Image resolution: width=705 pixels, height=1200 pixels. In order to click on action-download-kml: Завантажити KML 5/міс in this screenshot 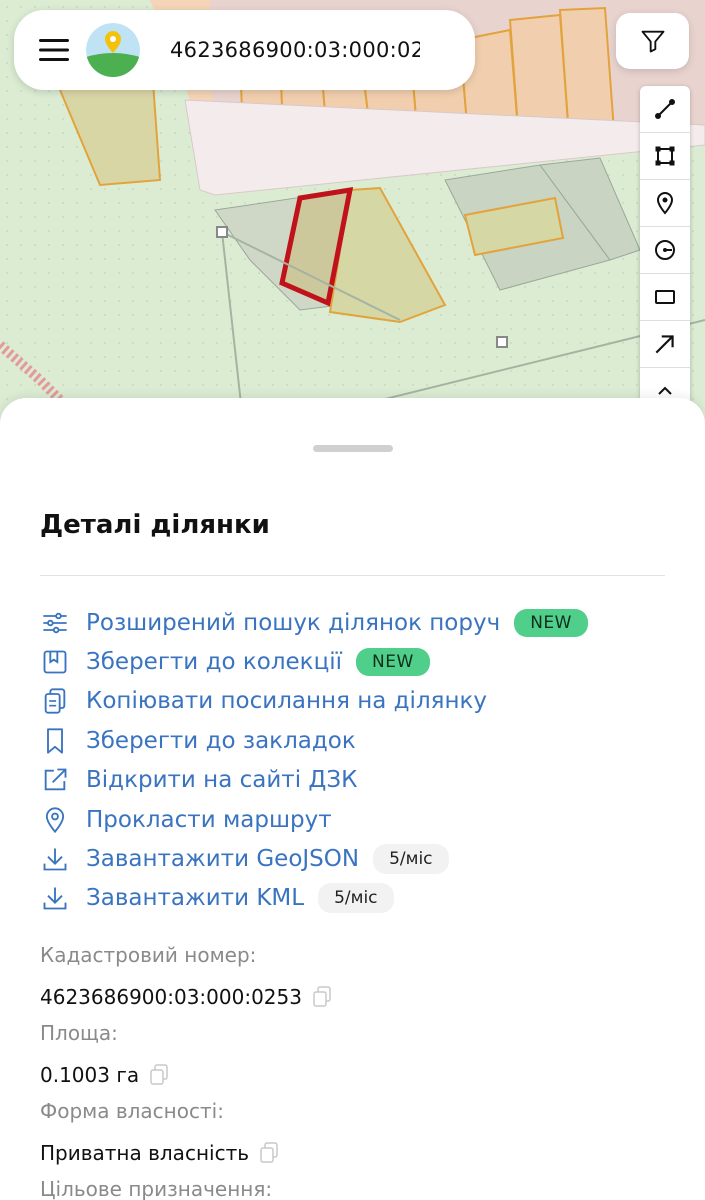, I will do `click(360, 898)`.